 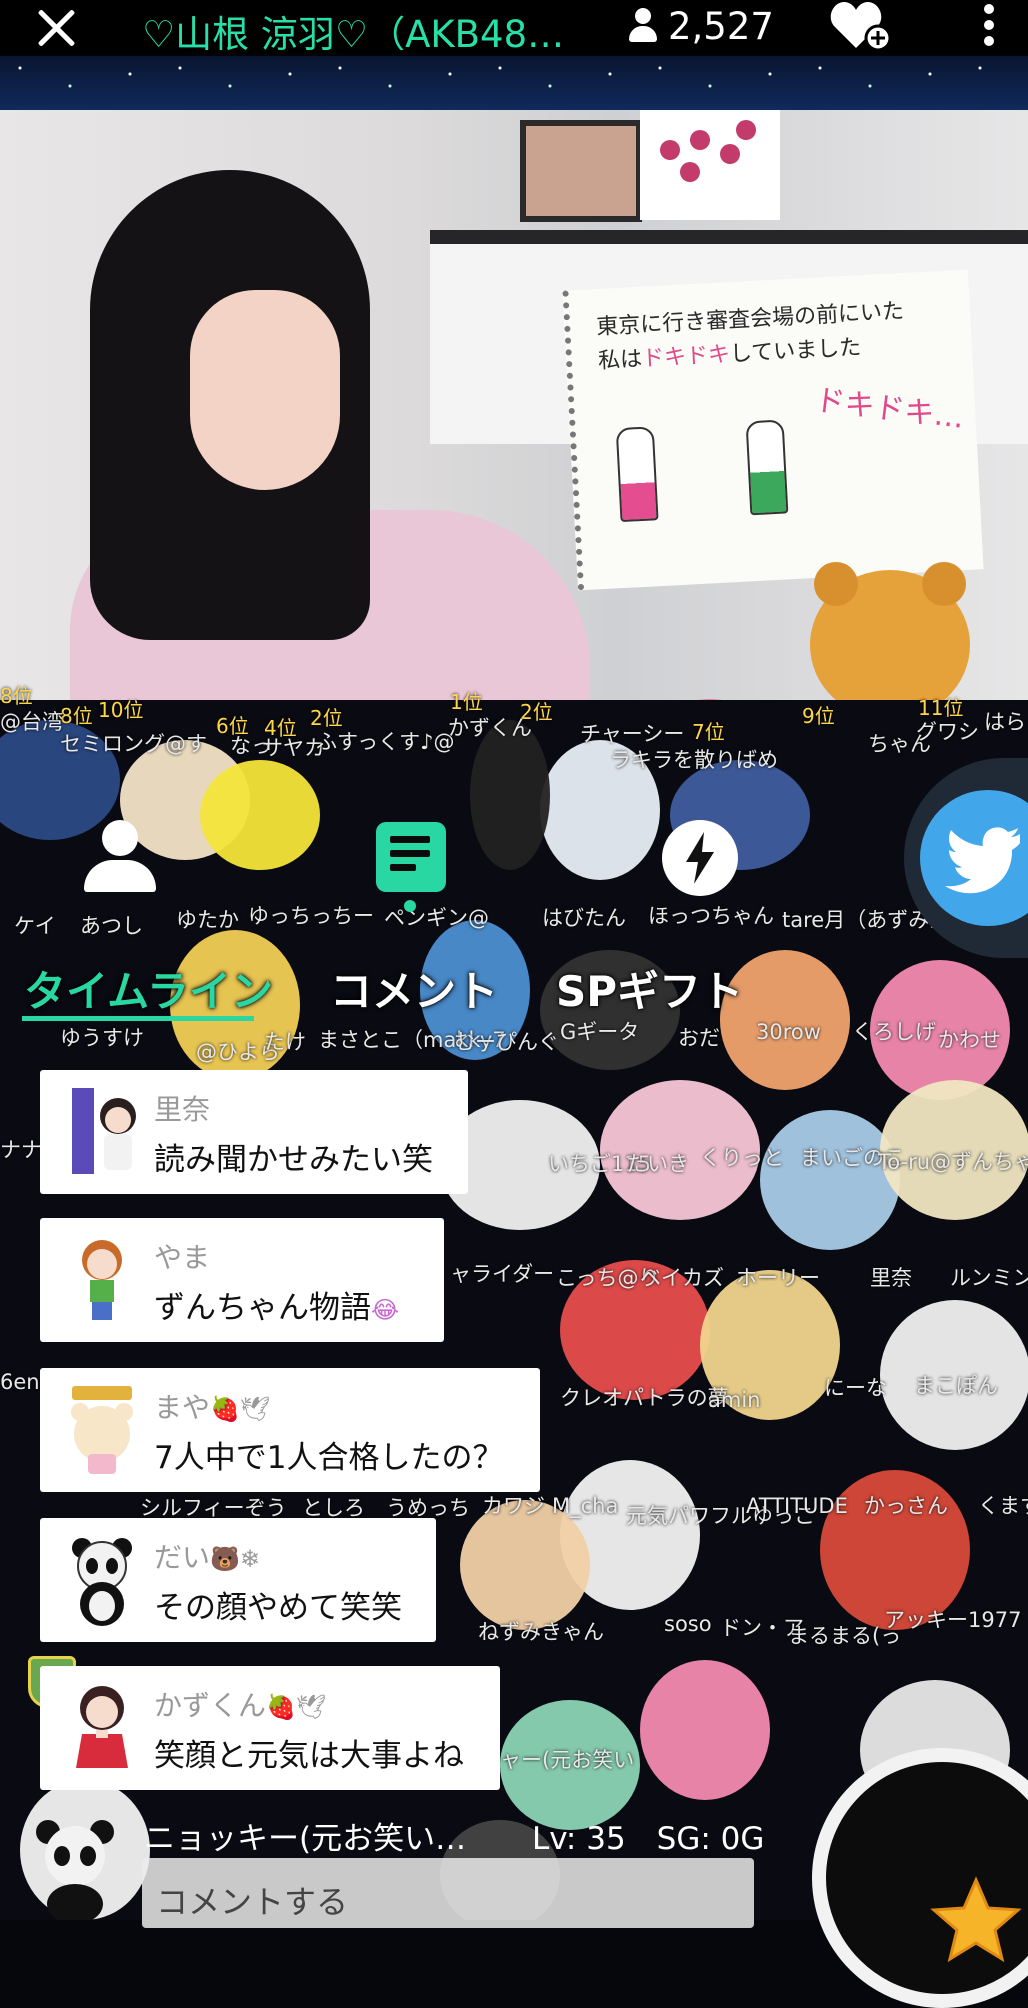 What do you see at coordinates (240, 1705) in the screenshot?
I see `commenter-name: かずくん🍓🕊` at bounding box center [240, 1705].